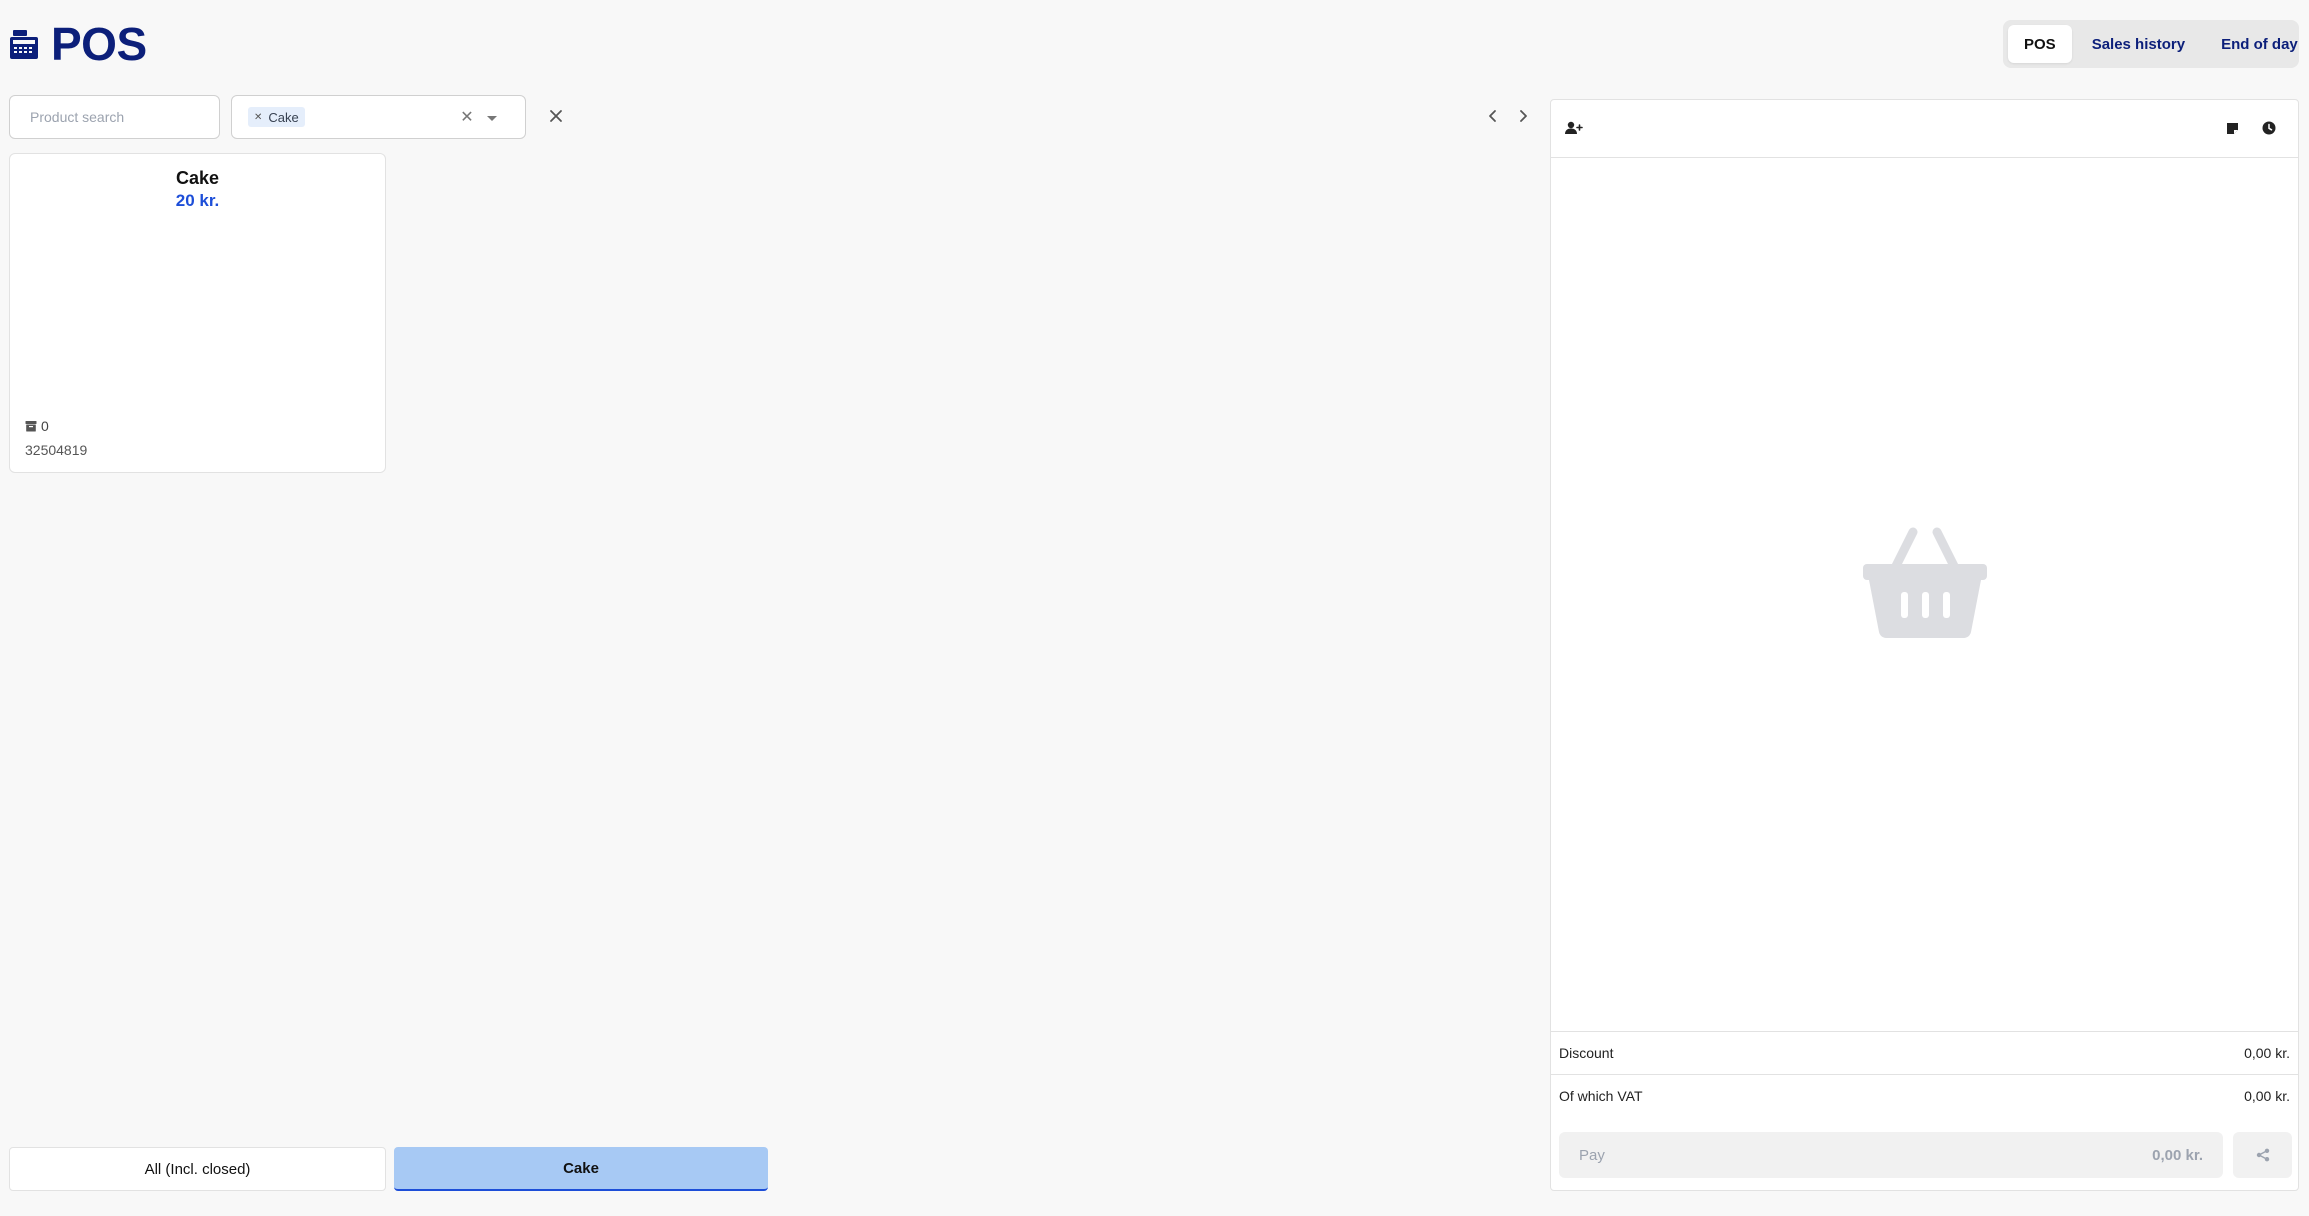 The height and width of the screenshot is (1216, 2309). Describe the element at coordinates (1586, 1053) in the screenshot. I see `discount-label: Discount` at that location.